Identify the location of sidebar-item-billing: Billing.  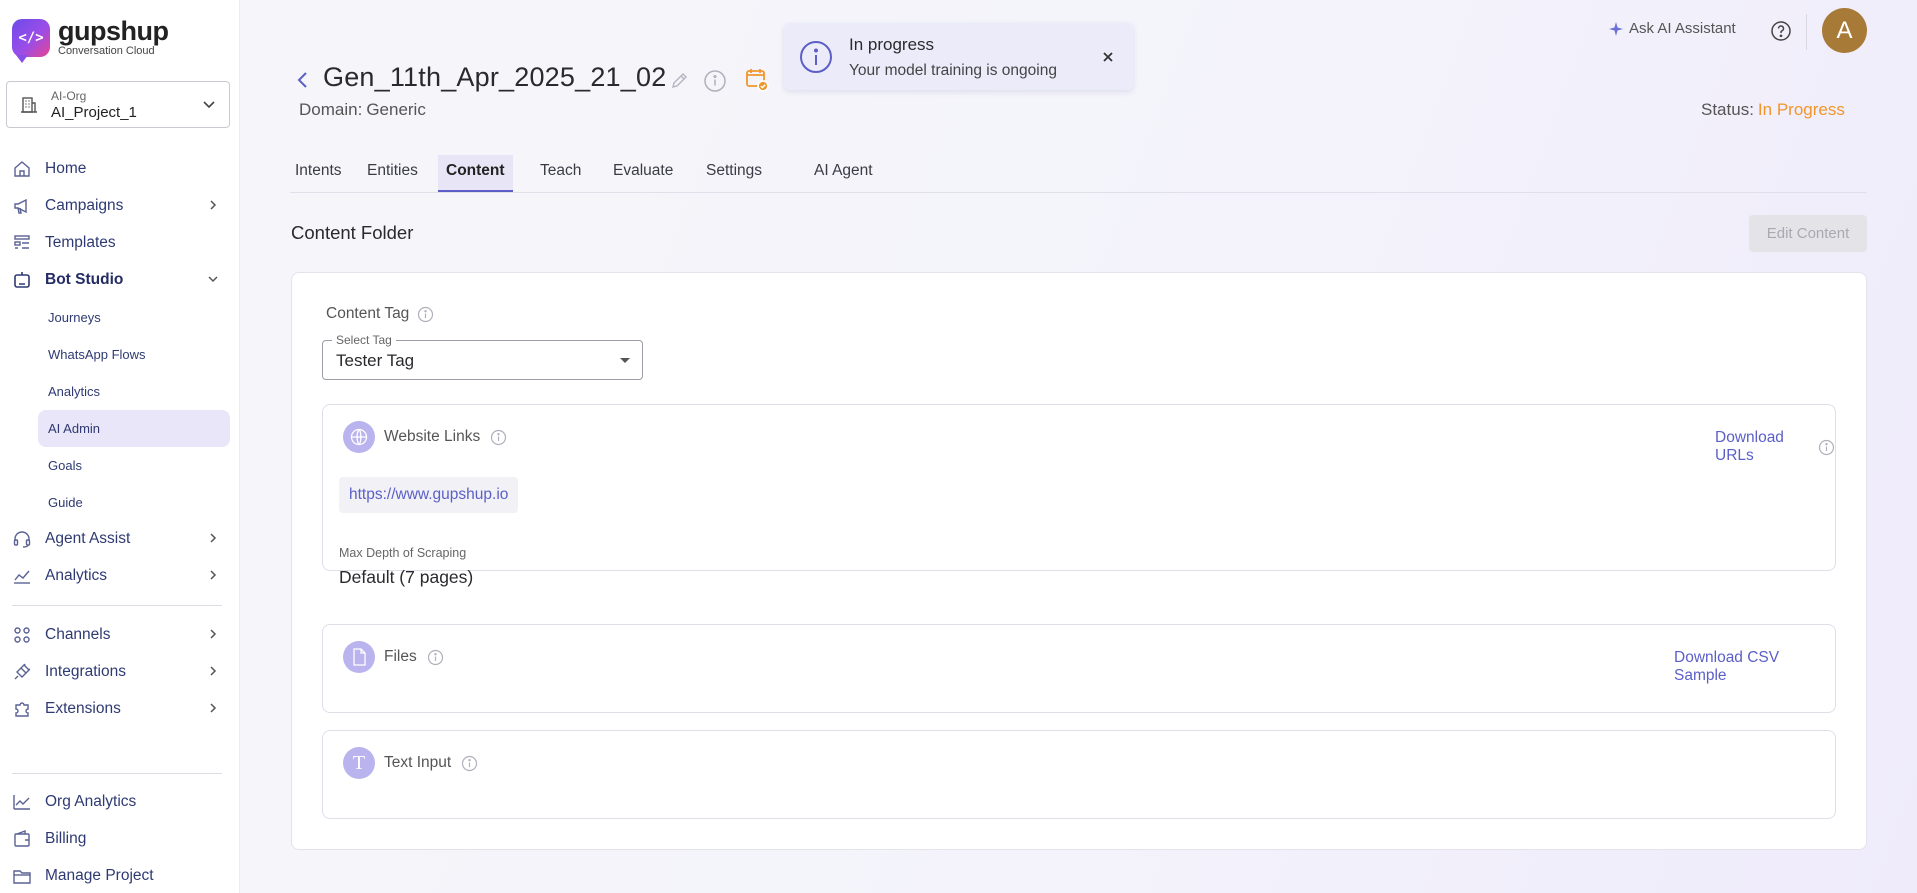
(121, 839).